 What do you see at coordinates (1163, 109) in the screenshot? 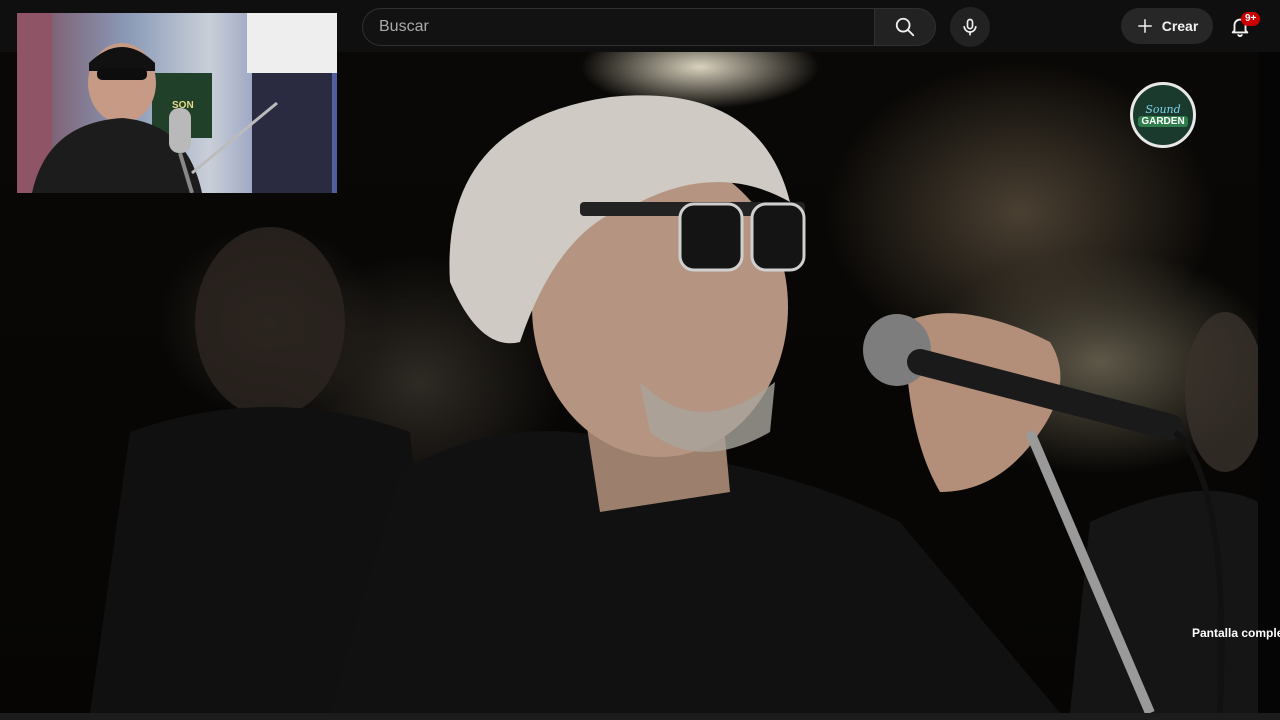
I see `logo-line1: Sound` at bounding box center [1163, 109].